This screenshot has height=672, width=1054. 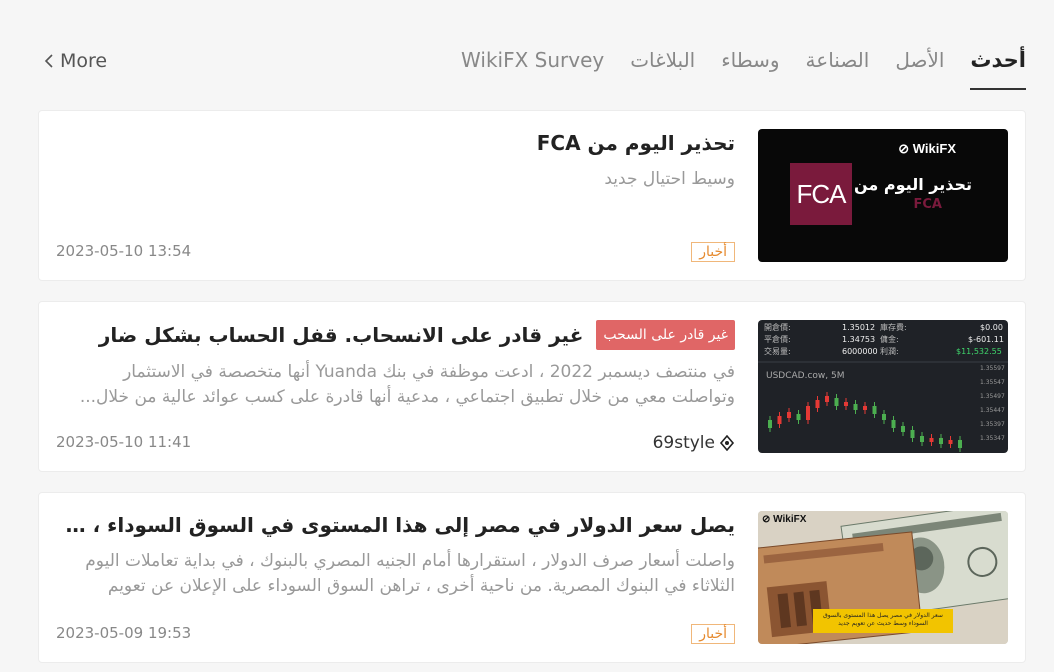 I want to click on price-tick-label: 1.35597, so click(x=992, y=368).